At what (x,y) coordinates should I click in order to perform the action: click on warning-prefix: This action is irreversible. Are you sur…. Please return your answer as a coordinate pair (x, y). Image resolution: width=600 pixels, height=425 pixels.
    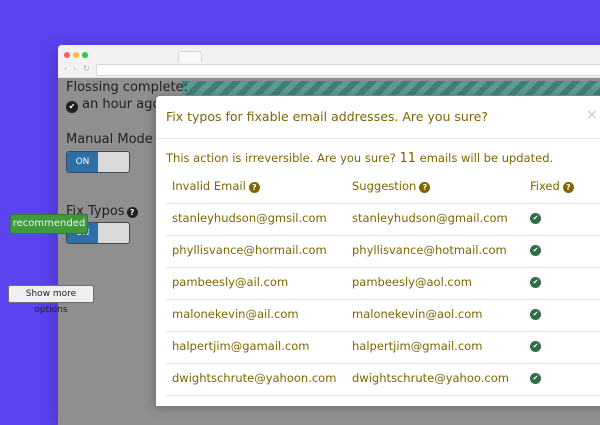
    Looking at the image, I should click on (281, 158).